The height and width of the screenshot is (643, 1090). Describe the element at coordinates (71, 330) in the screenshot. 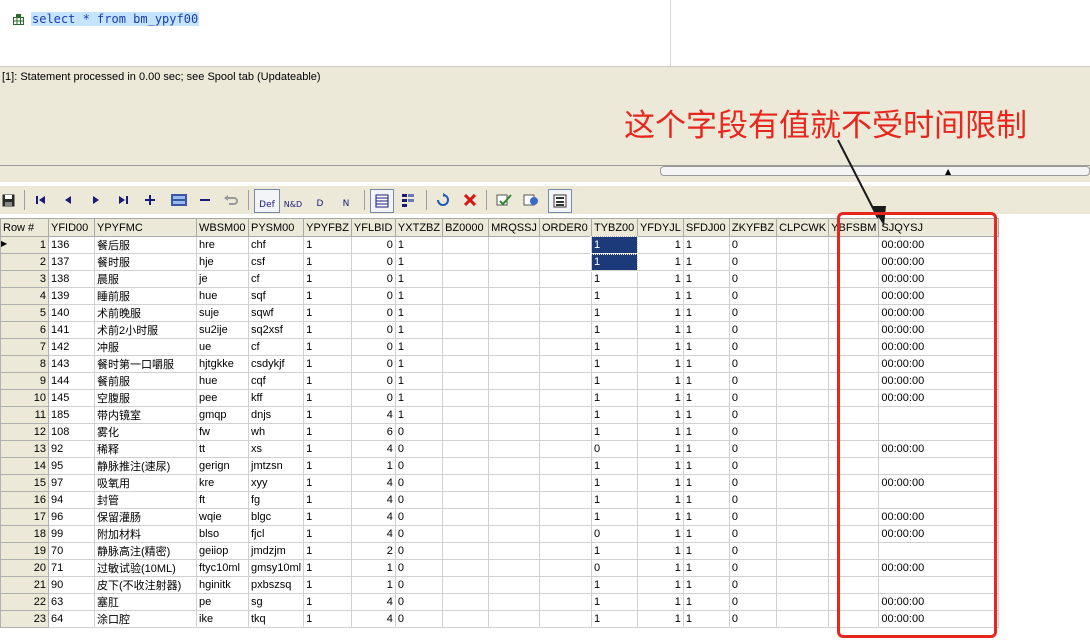

I see `table-cell: 141` at that location.